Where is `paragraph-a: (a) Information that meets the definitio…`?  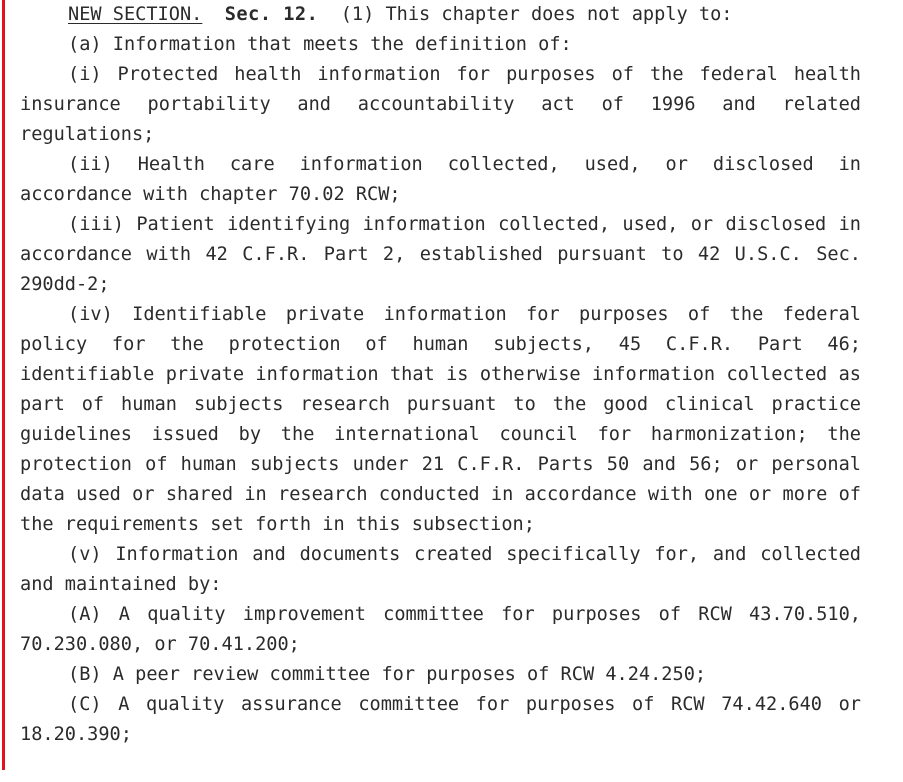
paragraph-a: (a) Information that meets the definitio… is located at coordinates (320, 44).